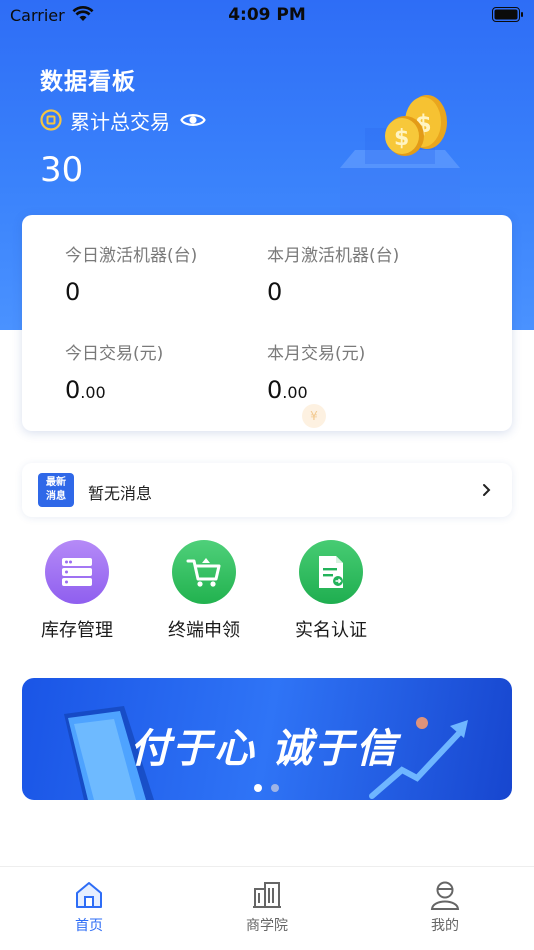  What do you see at coordinates (267, 490) in the screenshot?
I see `notice-bar: 最新 消息 暂无消息` at bounding box center [267, 490].